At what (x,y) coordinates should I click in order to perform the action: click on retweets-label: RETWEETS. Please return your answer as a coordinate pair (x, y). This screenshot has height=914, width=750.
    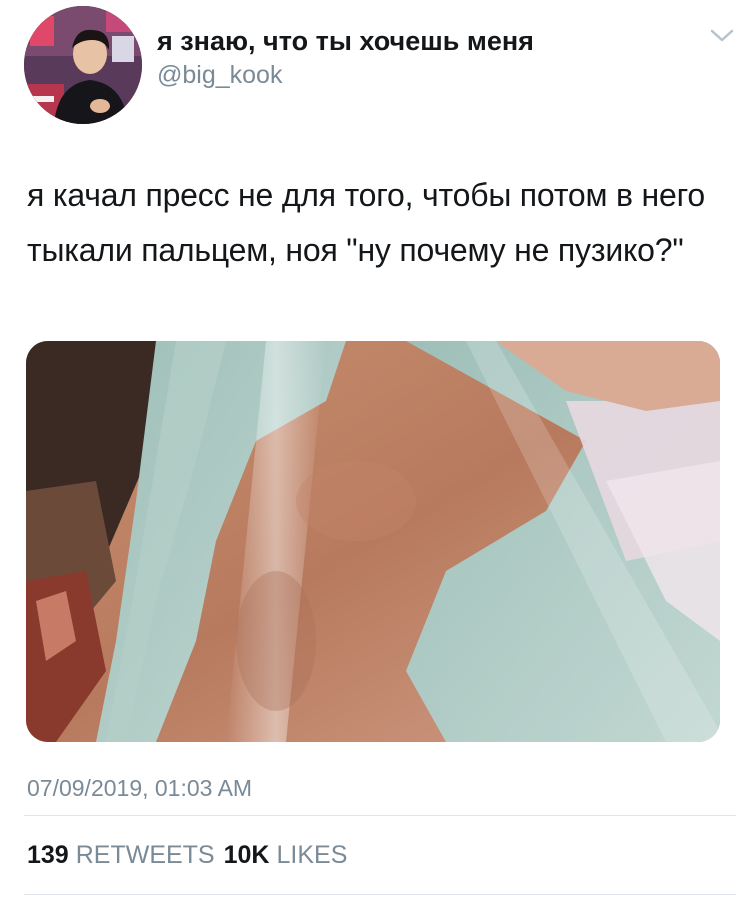
    Looking at the image, I should click on (145, 855).